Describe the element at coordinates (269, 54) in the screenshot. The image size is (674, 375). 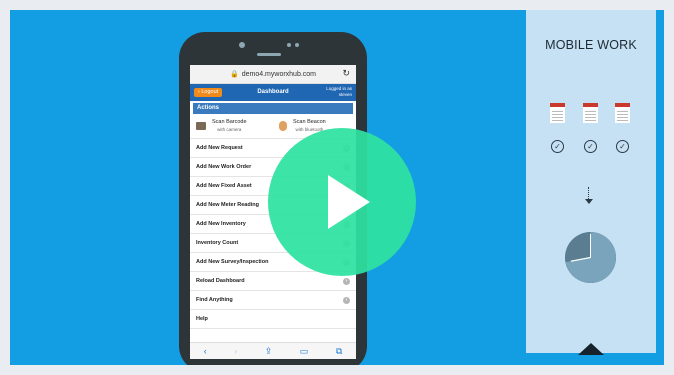
I see `speaker-icon` at that location.